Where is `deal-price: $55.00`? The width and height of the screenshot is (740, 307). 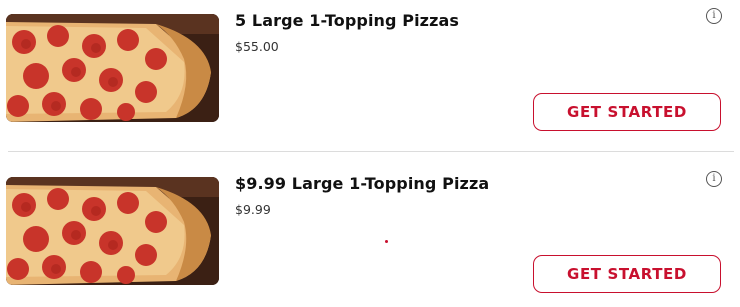
deal-price: $55.00 is located at coordinates (257, 46).